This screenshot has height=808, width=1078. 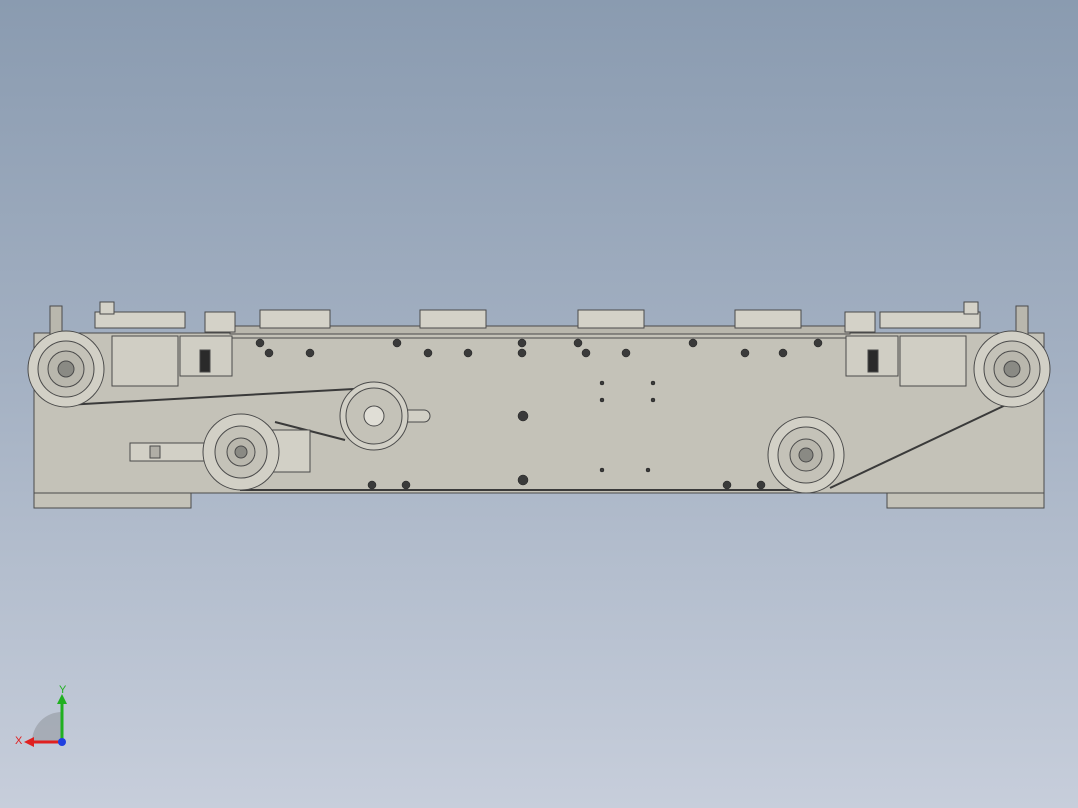 What do you see at coordinates (965, 500) in the screenshot?
I see `right-foot` at bounding box center [965, 500].